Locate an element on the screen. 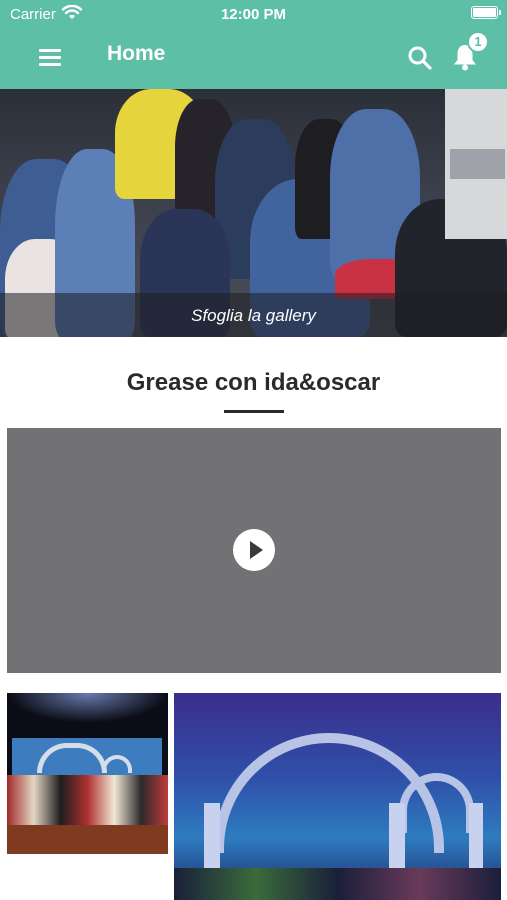 The height and width of the screenshot is (900, 507). gallery-caption: Sfoglia la gallery is located at coordinates (253, 315).